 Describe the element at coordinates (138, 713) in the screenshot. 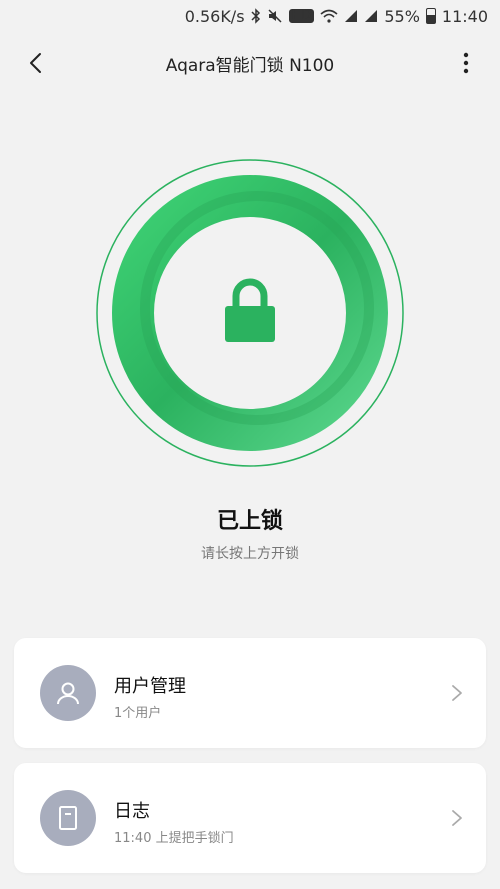

I see `card-subtitle: 1个用户` at that location.